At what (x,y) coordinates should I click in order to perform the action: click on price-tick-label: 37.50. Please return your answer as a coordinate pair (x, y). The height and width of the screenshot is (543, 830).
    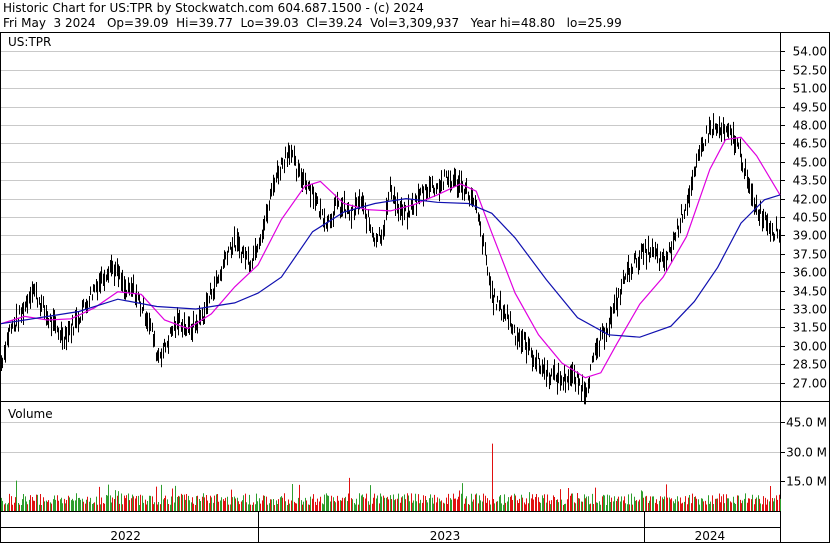
    Looking at the image, I should click on (810, 255).